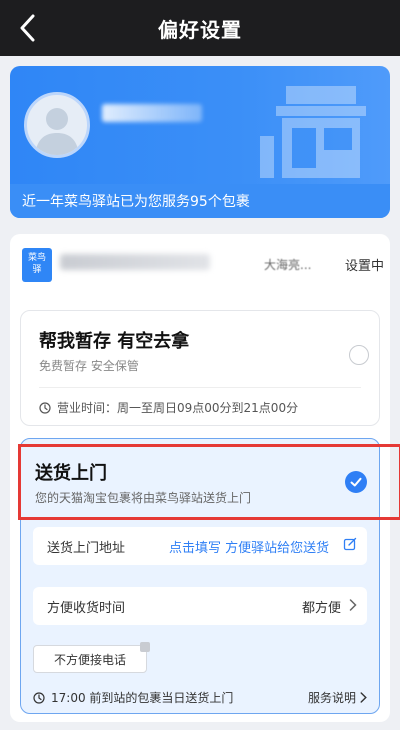 The image size is (400, 730). What do you see at coordinates (313, 132) in the screenshot?
I see `station-building-icon` at bounding box center [313, 132].